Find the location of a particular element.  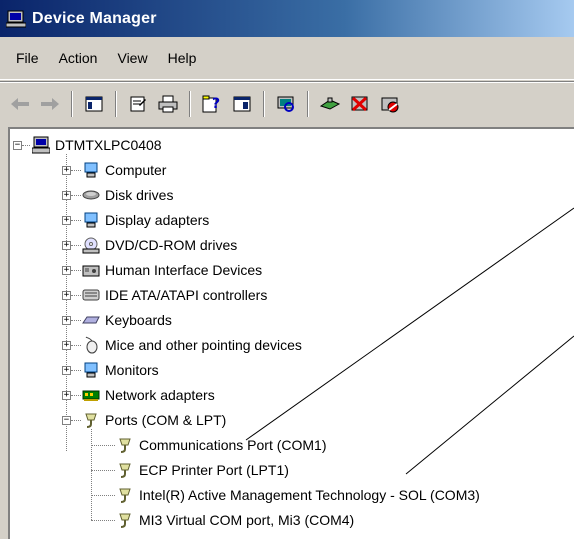

port-label: ECP Printer Port (LPT1) is located at coordinates (214, 470).